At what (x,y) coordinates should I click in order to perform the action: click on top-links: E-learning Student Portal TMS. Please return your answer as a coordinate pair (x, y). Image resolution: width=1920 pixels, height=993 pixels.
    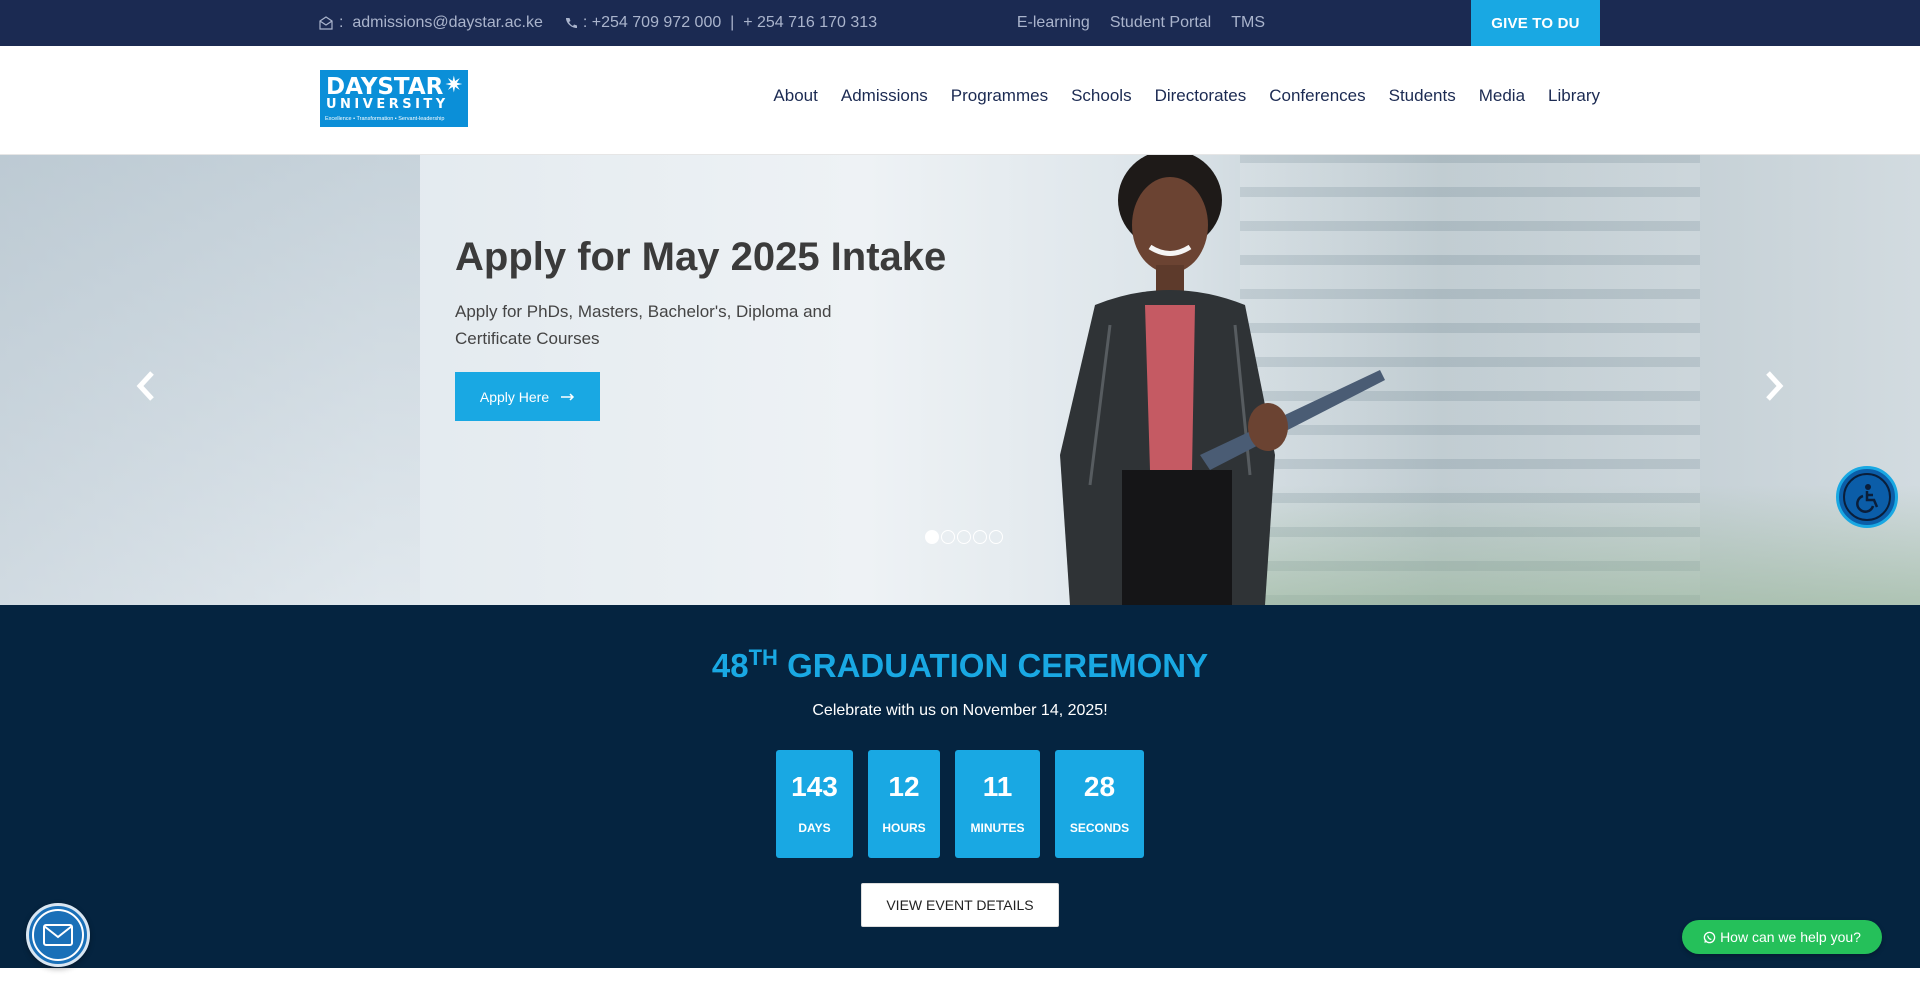
    Looking at the image, I should click on (1141, 23).